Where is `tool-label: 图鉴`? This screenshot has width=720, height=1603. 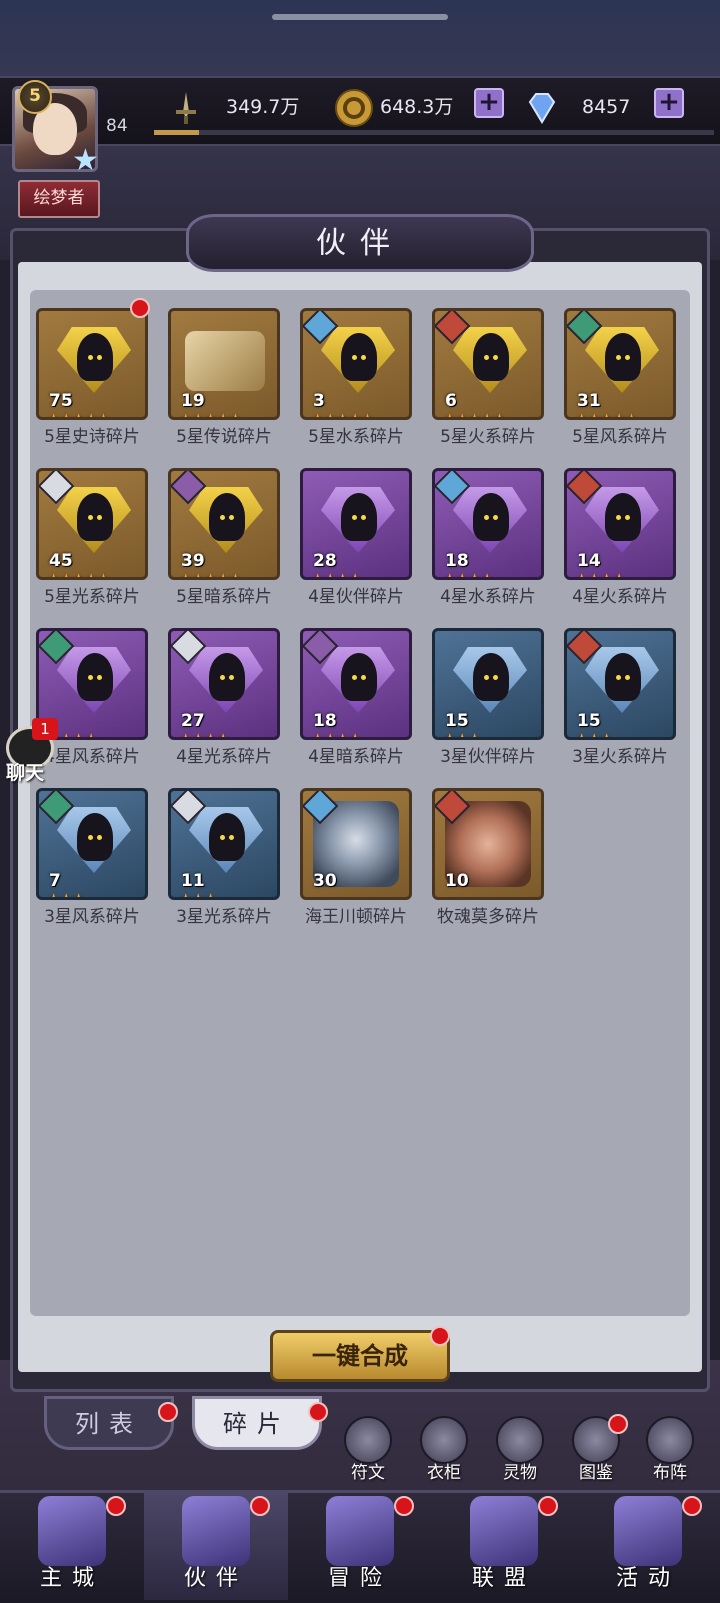 tool-label: 图鉴 is located at coordinates (596, 1473).